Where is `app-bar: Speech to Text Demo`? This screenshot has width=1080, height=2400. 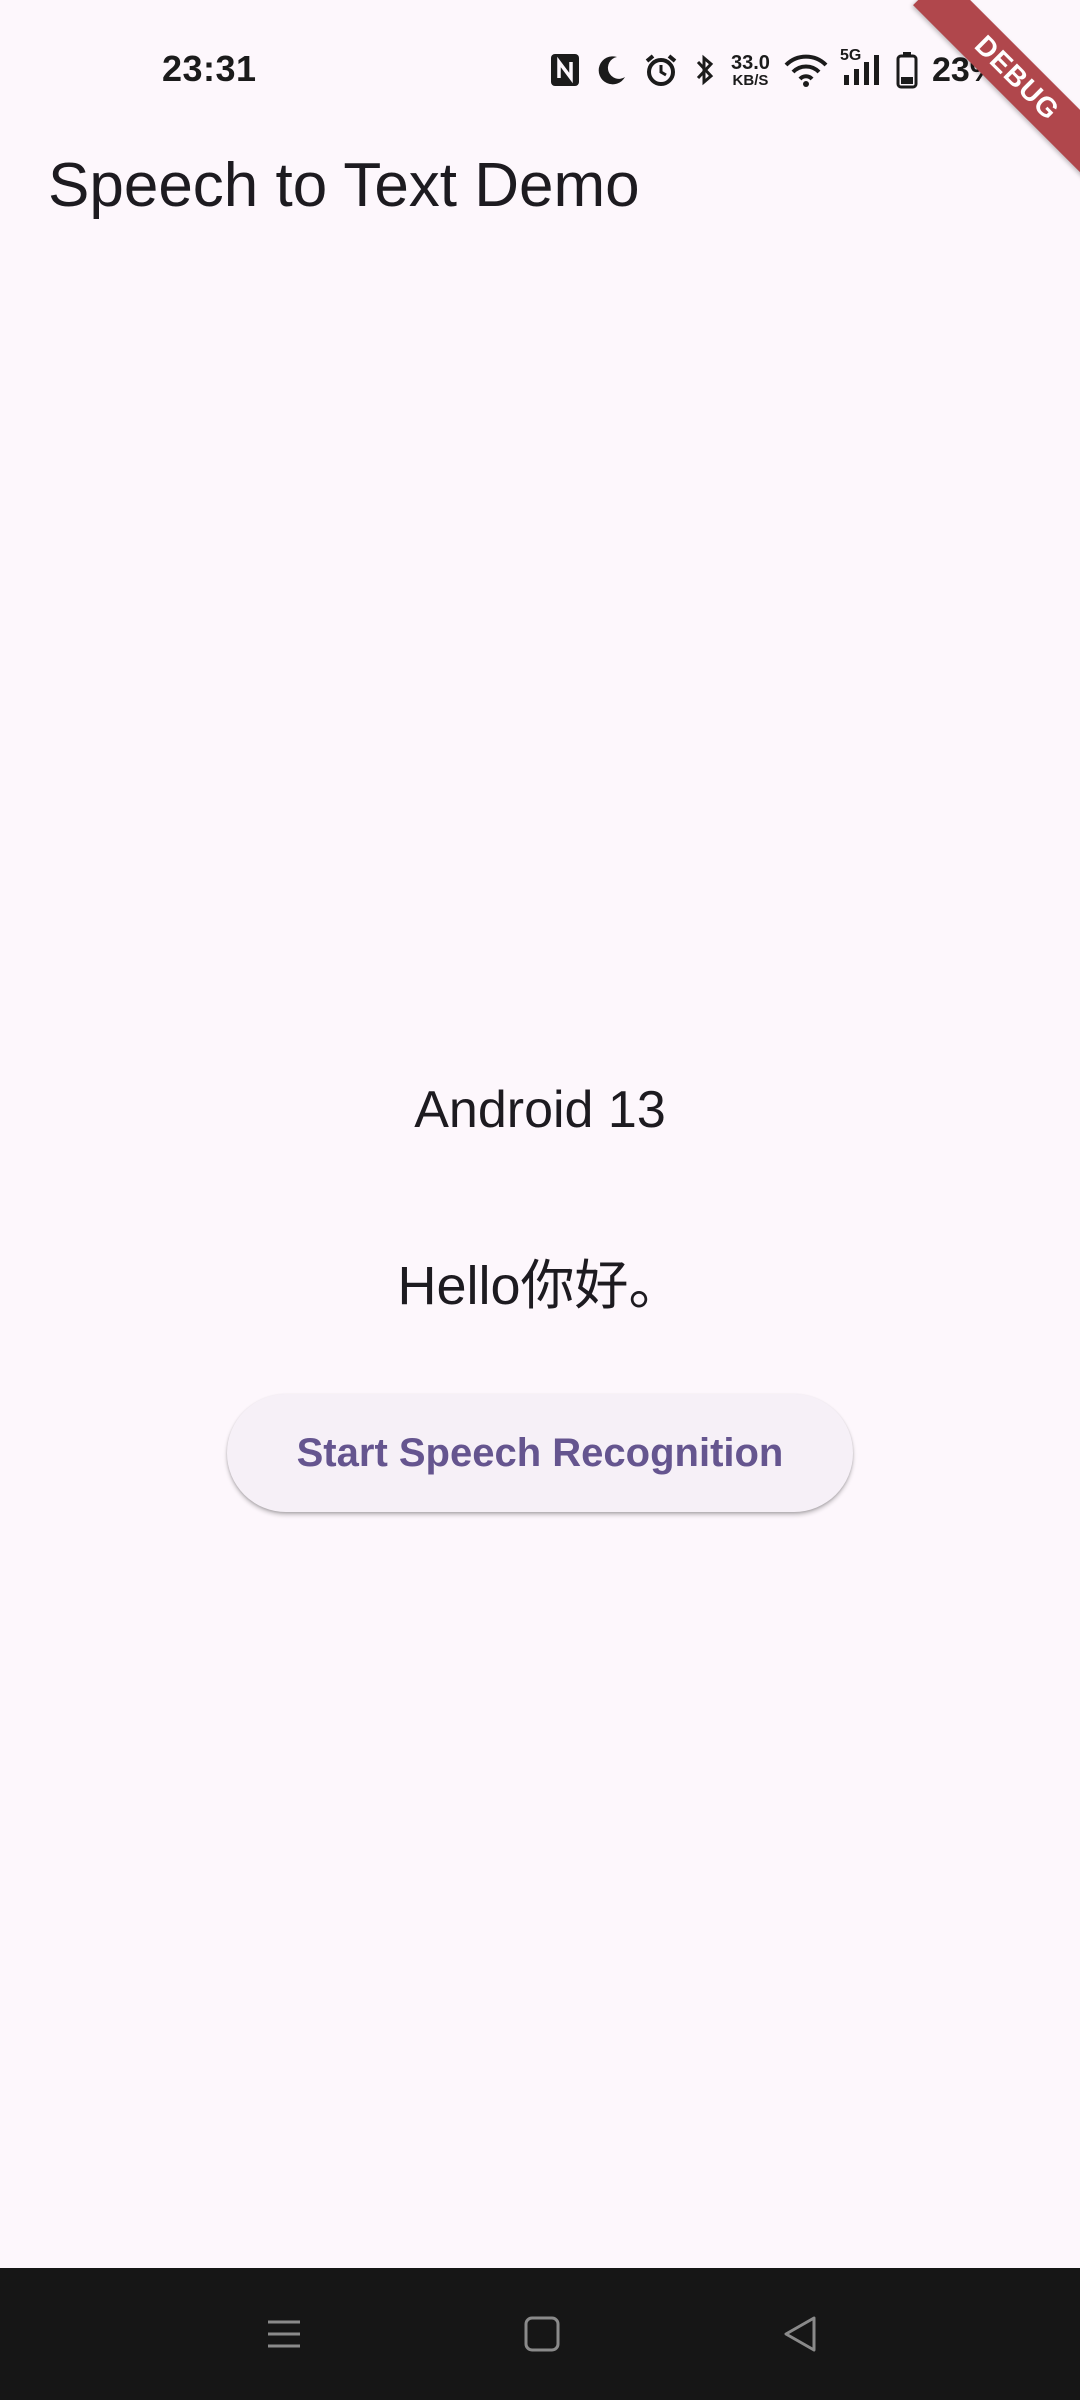 app-bar: Speech to Text Demo is located at coordinates (540, 190).